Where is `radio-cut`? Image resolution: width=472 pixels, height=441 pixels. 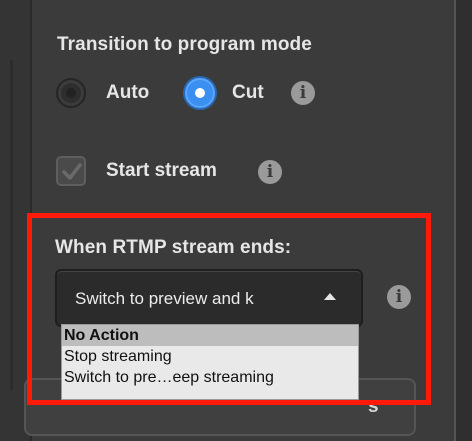
radio-cut is located at coordinates (200, 93).